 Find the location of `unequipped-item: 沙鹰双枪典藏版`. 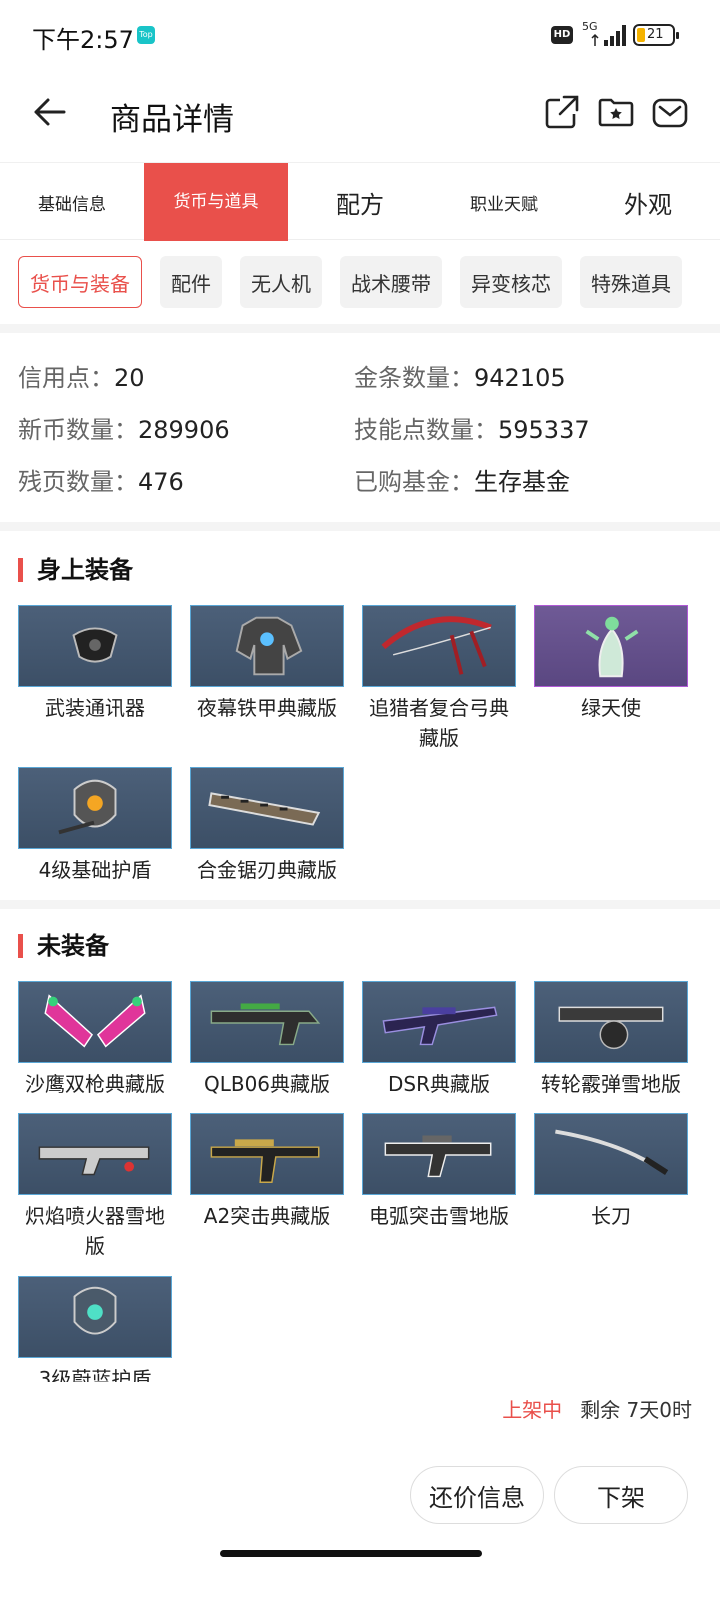

unequipped-item: 沙鹰双枪典藏版 is located at coordinates (95, 1040).